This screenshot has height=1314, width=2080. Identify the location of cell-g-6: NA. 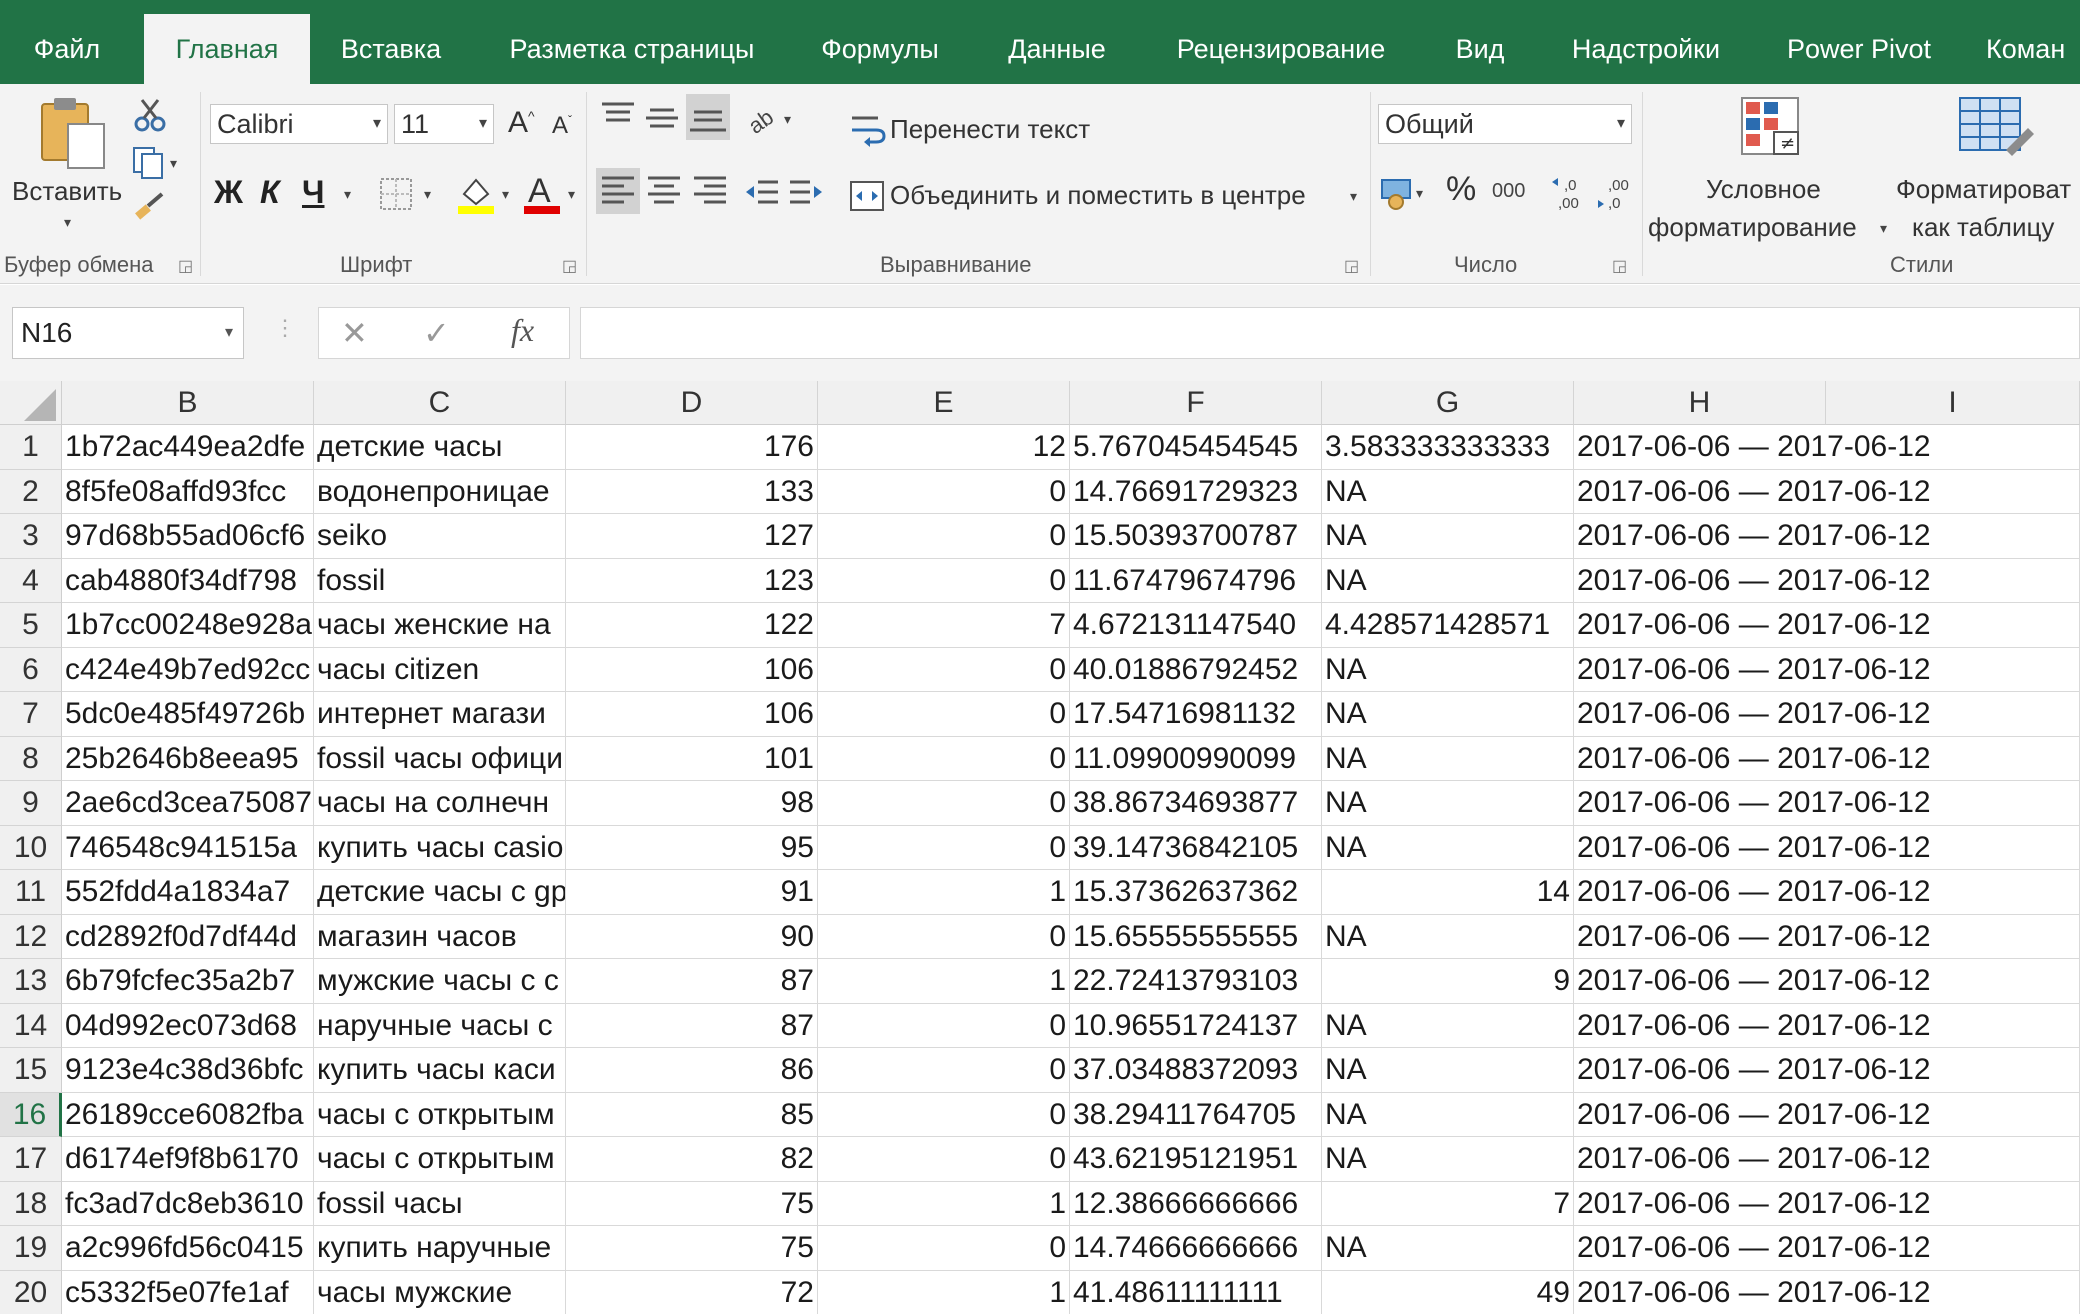
(1448, 669).